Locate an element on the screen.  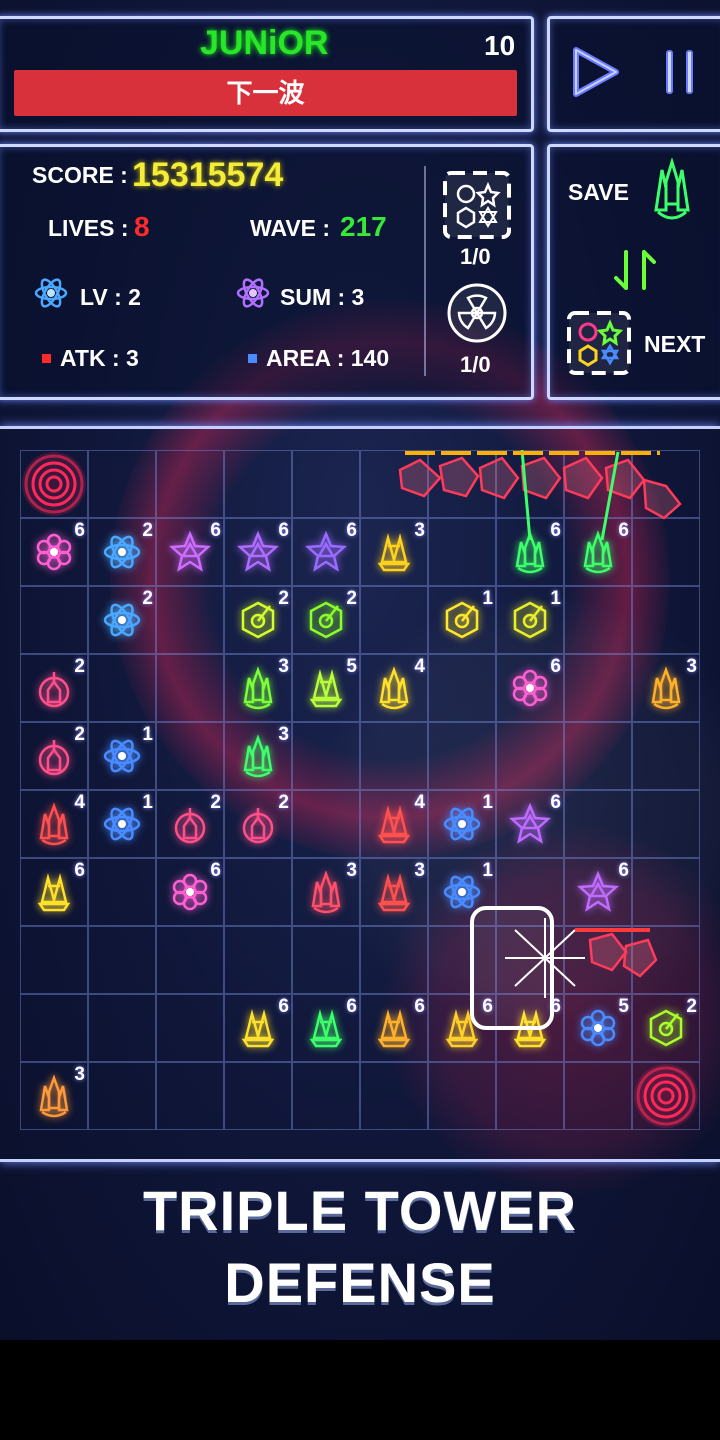
save-label: SAVE is located at coordinates (598, 192).